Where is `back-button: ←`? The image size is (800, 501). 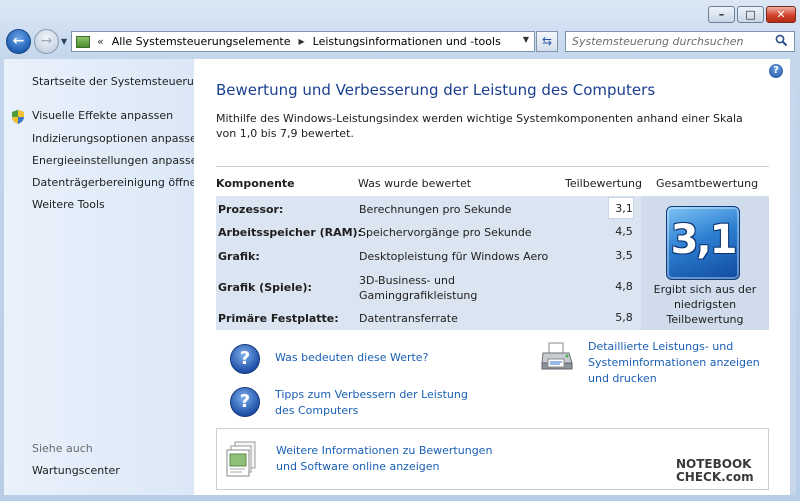
back-button: ← is located at coordinates (18, 41).